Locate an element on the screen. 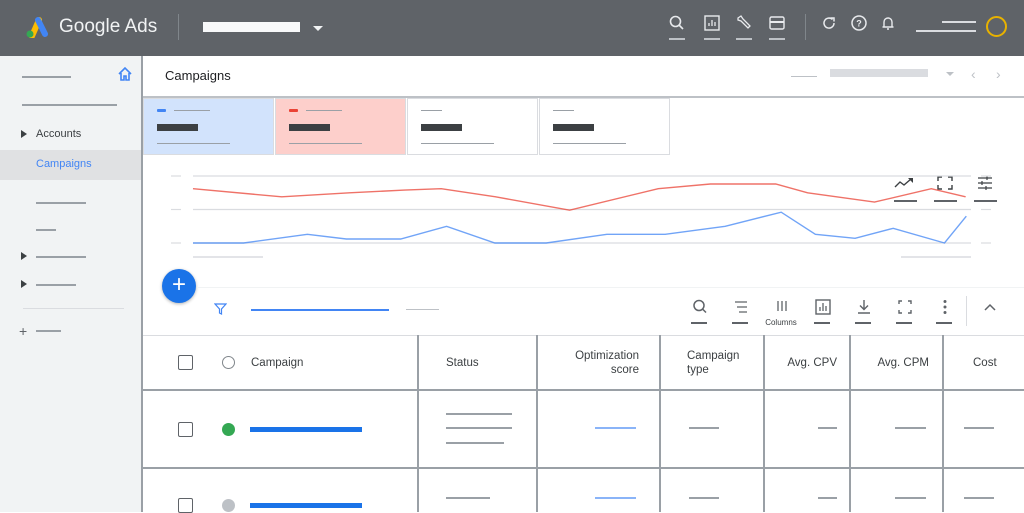 The width and height of the screenshot is (1024, 513). select-all-checkbox is located at coordinates (185, 362).